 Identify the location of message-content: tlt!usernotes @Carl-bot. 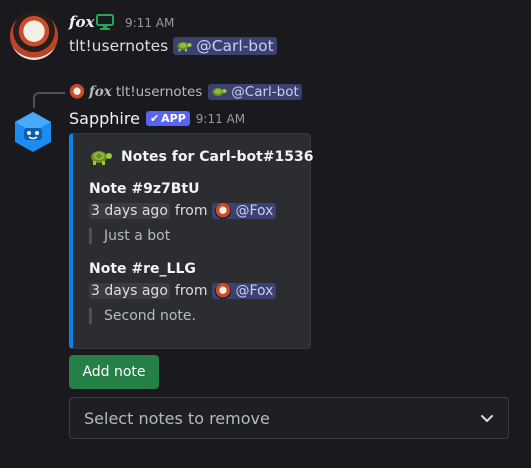
(173, 46).